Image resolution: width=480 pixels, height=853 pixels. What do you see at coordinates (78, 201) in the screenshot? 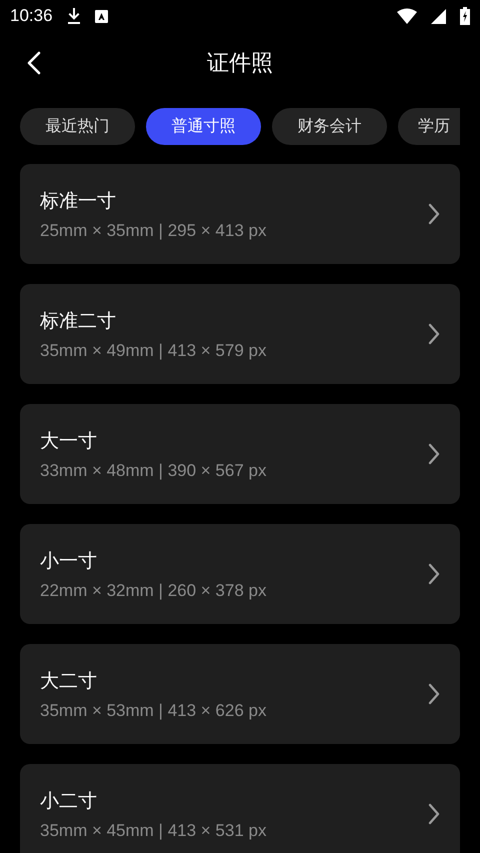
I see `size-name: 标准一寸` at bounding box center [78, 201].